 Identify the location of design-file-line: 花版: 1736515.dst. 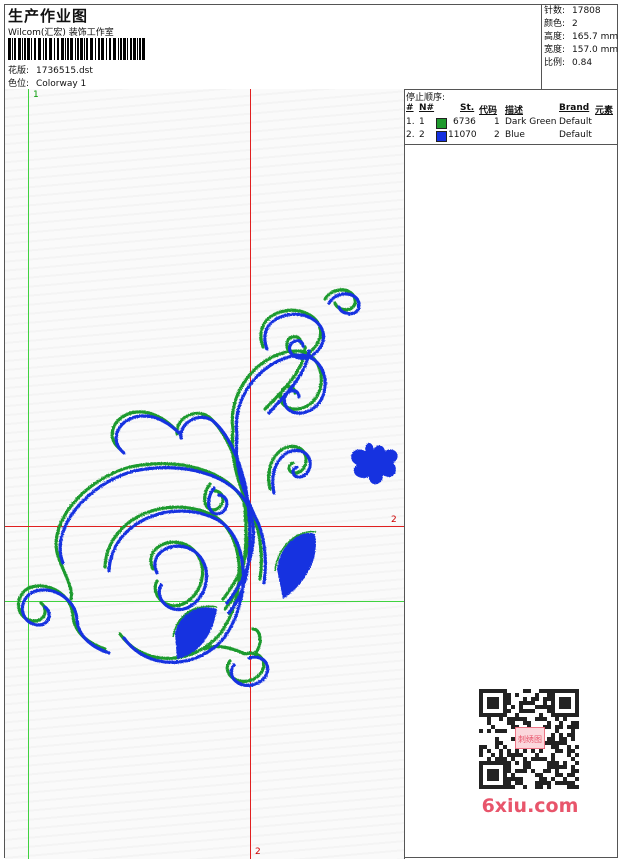
(50, 69).